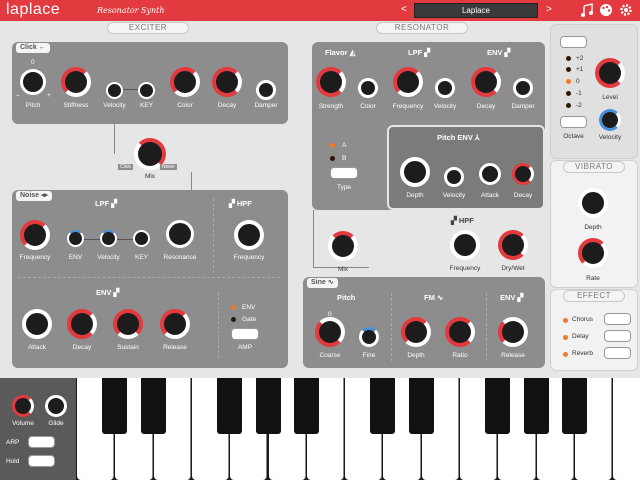 The image size is (640, 480). What do you see at coordinates (523, 88) in the screenshot?
I see `resonator-damper-knob` at bounding box center [523, 88].